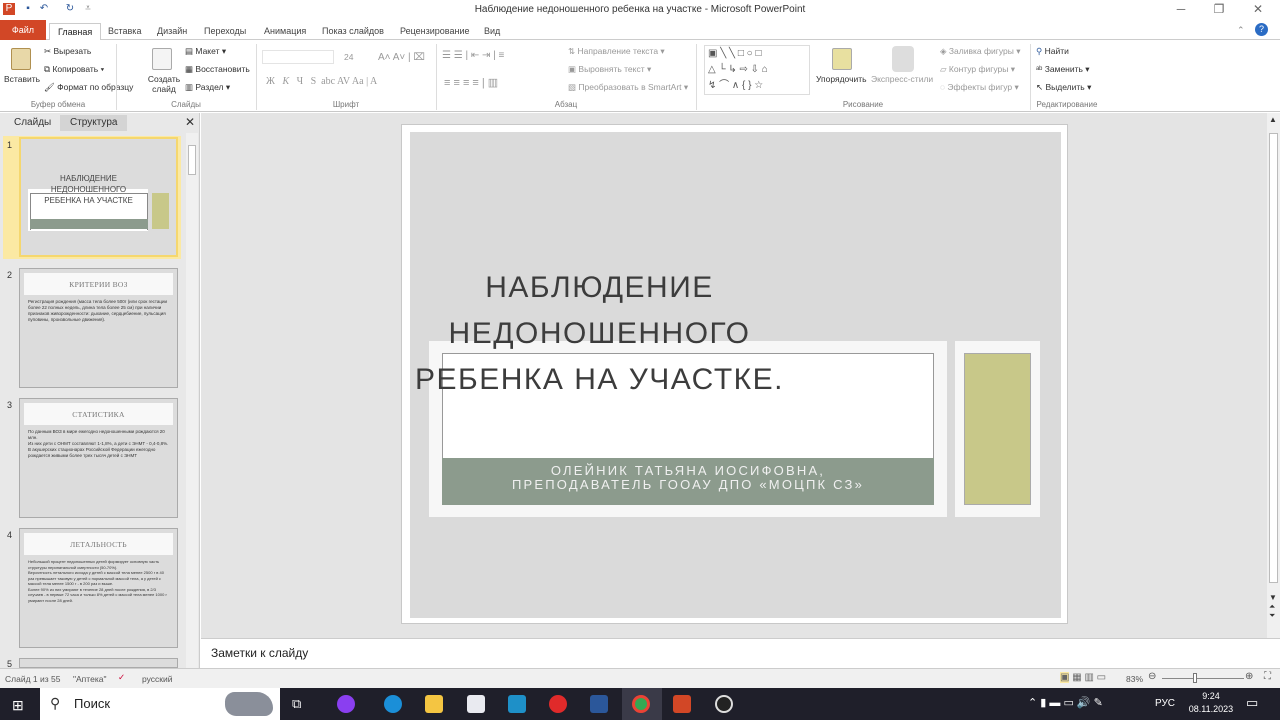 The image size is (1280, 720). I want to click on minimize-button: ─, so click(1181, 10).